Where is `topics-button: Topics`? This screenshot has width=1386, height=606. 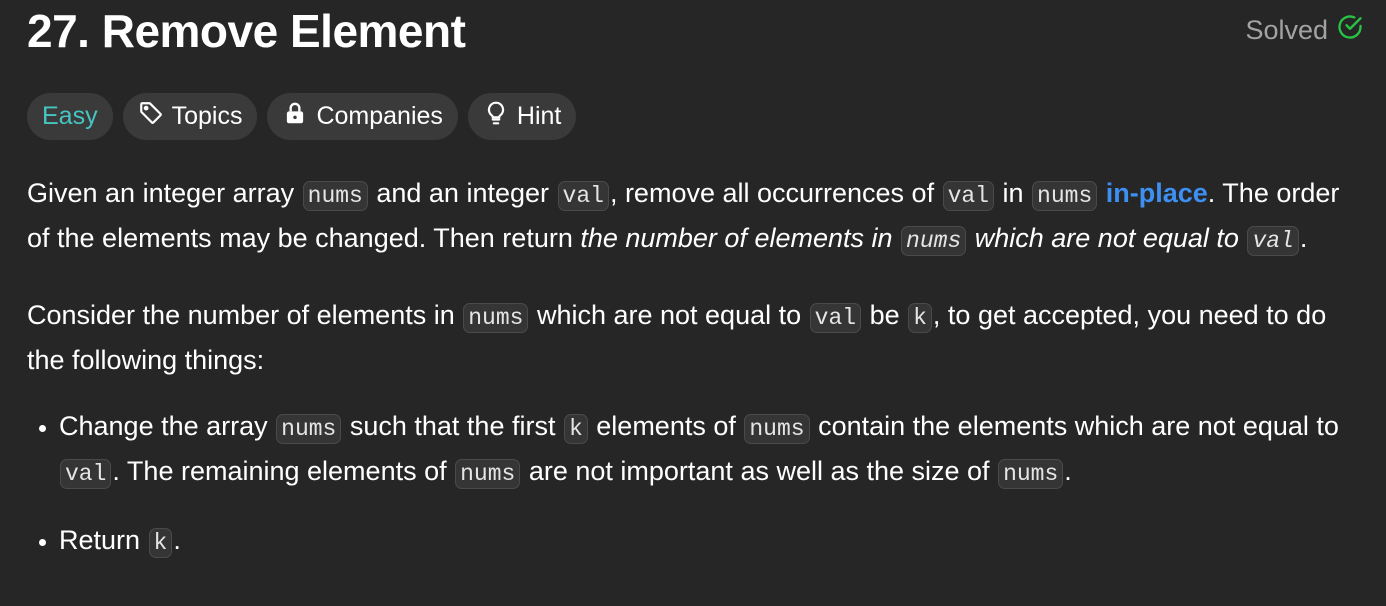 topics-button: Topics is located at coordinates (190, 116).